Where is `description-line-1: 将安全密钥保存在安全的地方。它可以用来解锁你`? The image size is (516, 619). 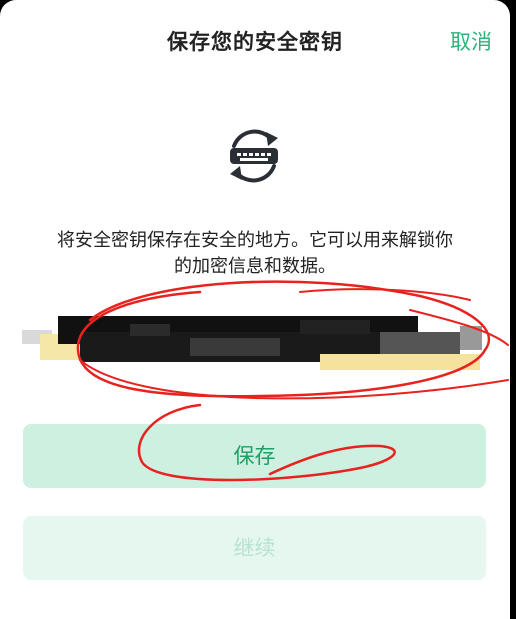
description-line-1: 将安全密钥保存在安全的地方。它可以用来解锁你 is located at coordinates (255, 240).